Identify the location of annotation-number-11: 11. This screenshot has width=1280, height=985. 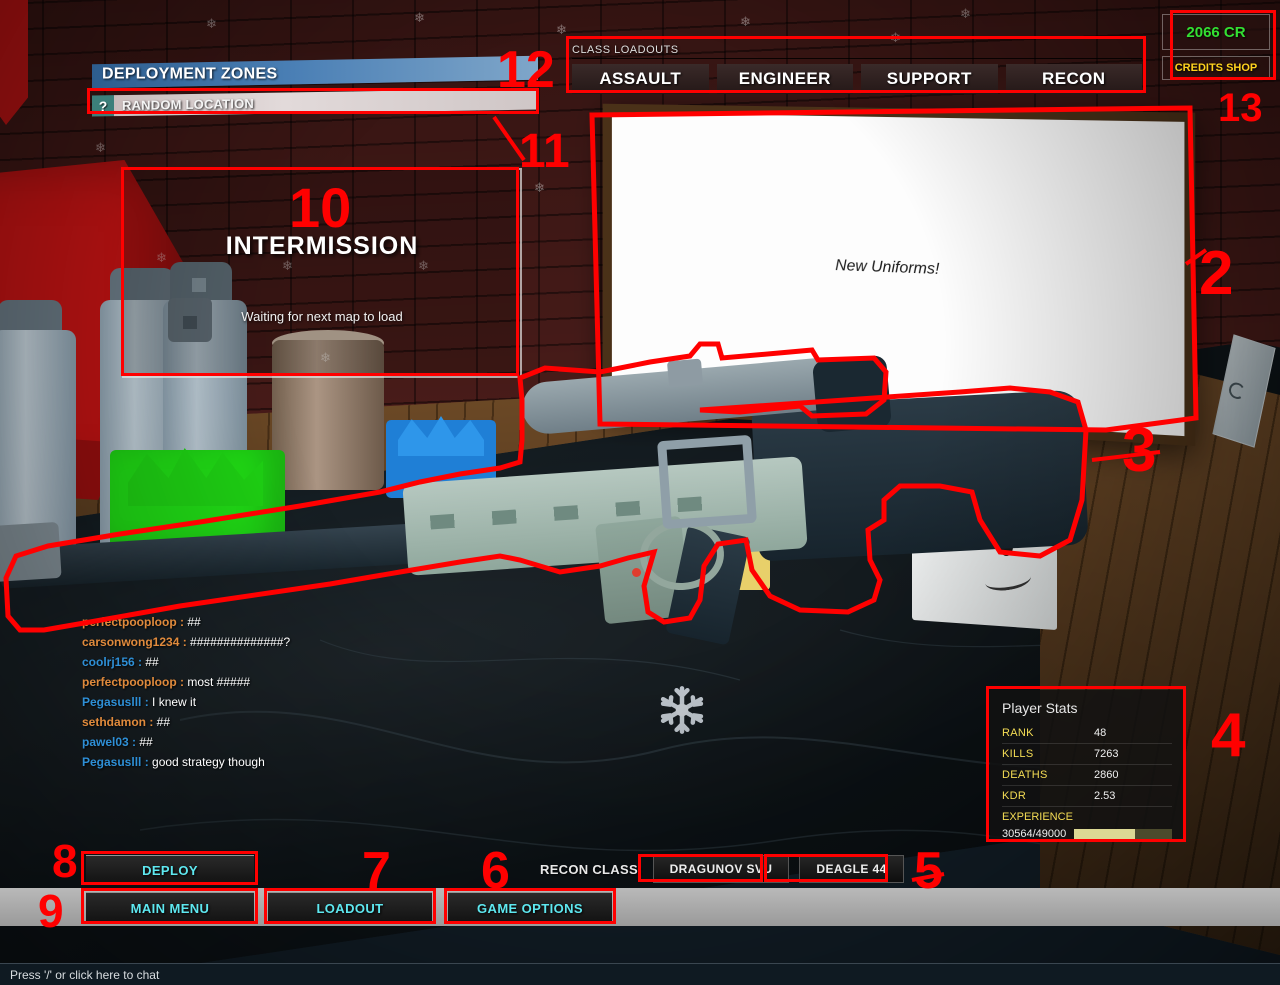
(544, 151).